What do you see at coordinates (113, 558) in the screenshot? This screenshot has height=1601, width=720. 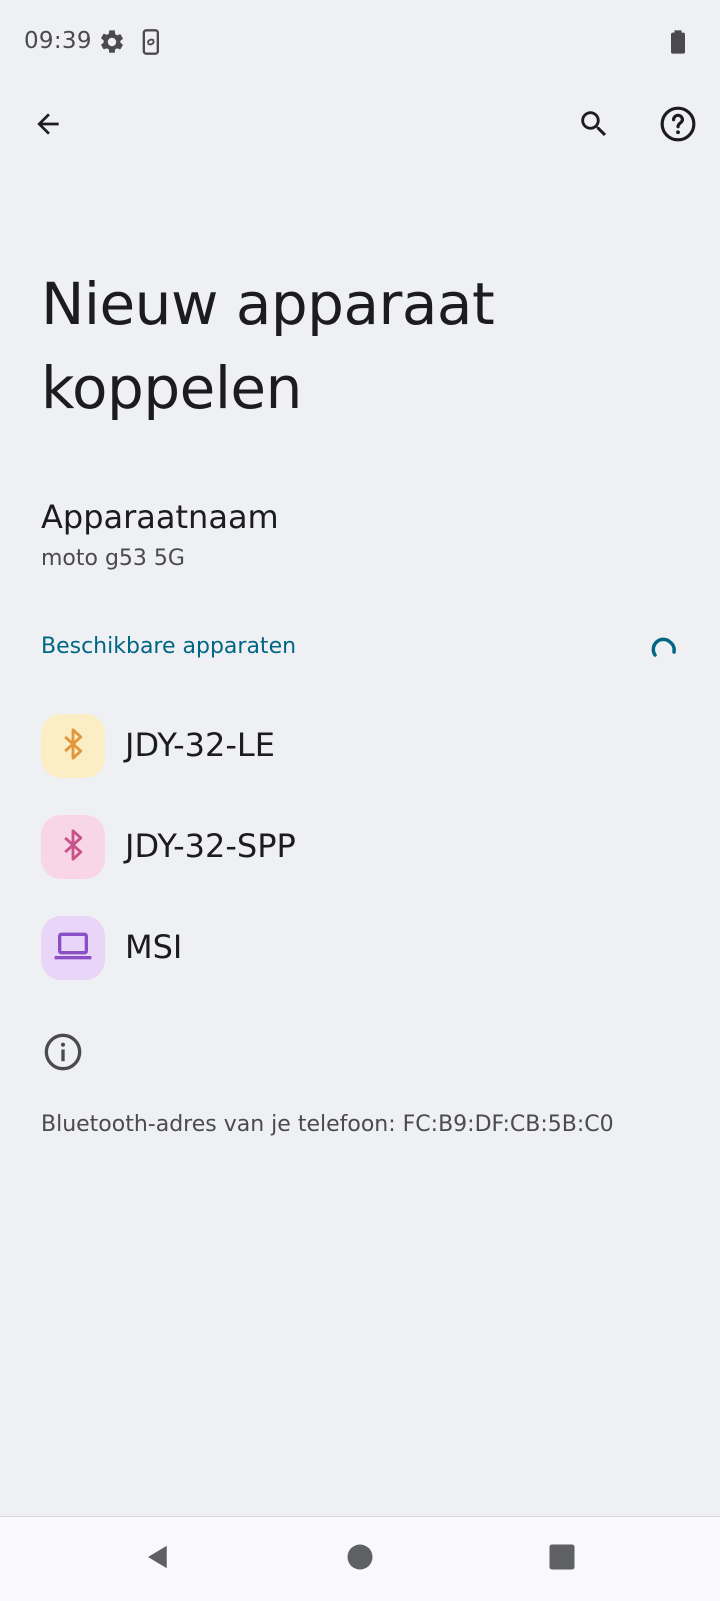 I see `device-name-value: moto g53 5G` at bounding box center [113, 558].